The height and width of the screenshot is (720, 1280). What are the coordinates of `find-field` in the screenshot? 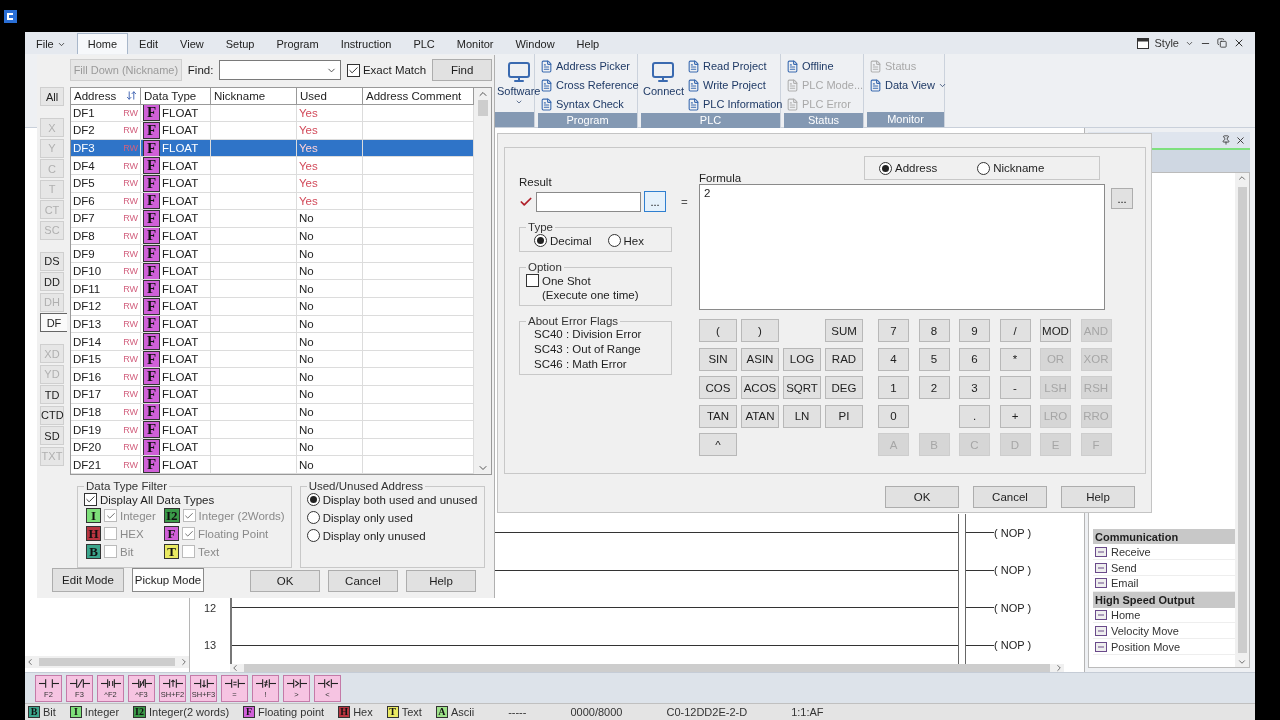 It's located at (280, 70).